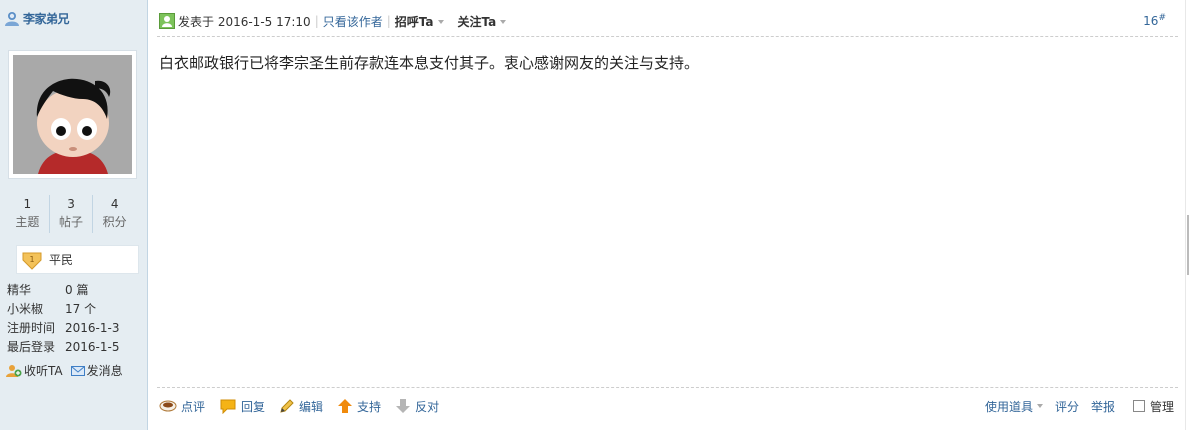  Describe the element at coordinates (1161, 406) in the screenshot. I see `manage-label: 管理` at that location.